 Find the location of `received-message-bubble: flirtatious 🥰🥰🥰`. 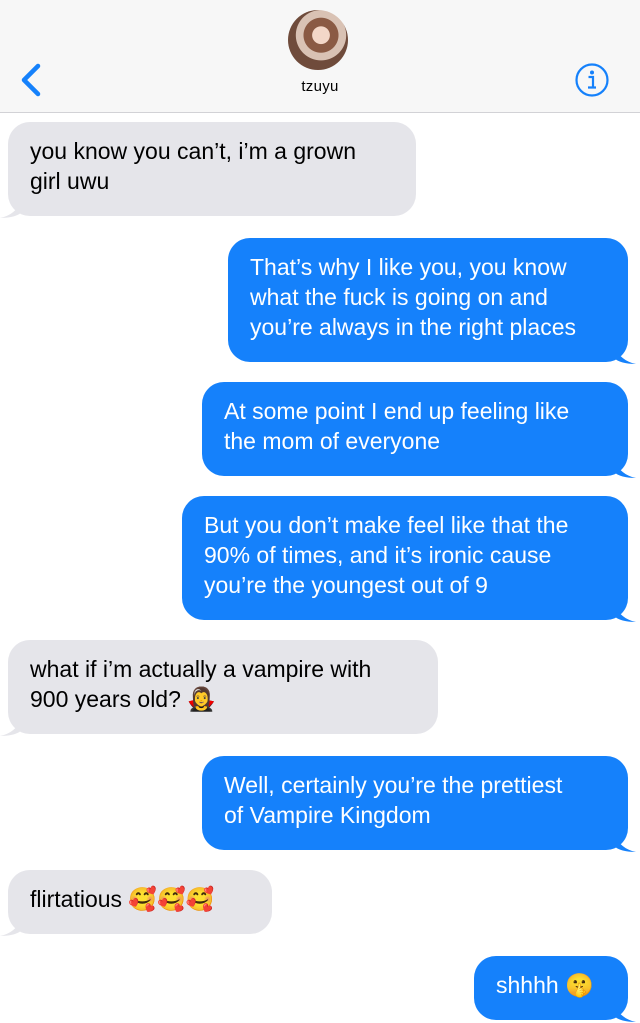

received-message-bubble: flirtatious 🥰🥰🥰 is located at coordinates (136, 903).